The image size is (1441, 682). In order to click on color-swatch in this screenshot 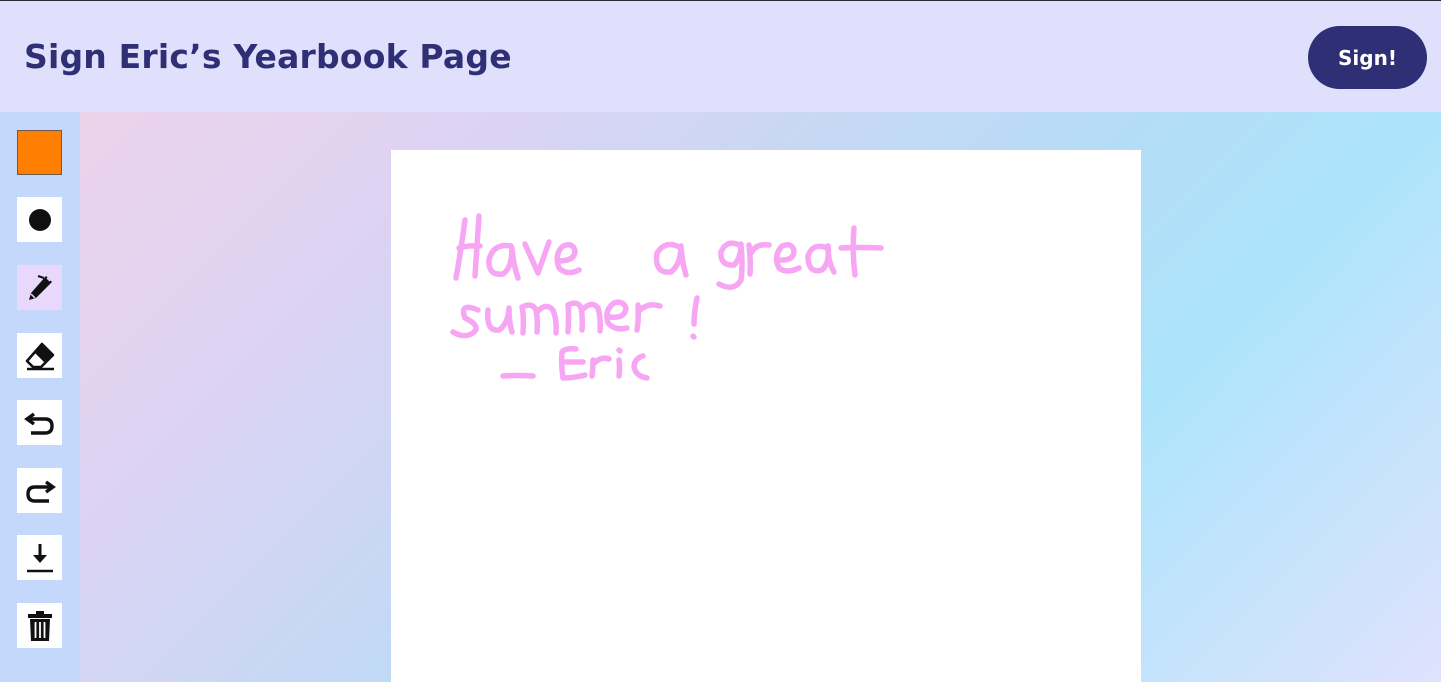, I will do `click(39, 152)`.